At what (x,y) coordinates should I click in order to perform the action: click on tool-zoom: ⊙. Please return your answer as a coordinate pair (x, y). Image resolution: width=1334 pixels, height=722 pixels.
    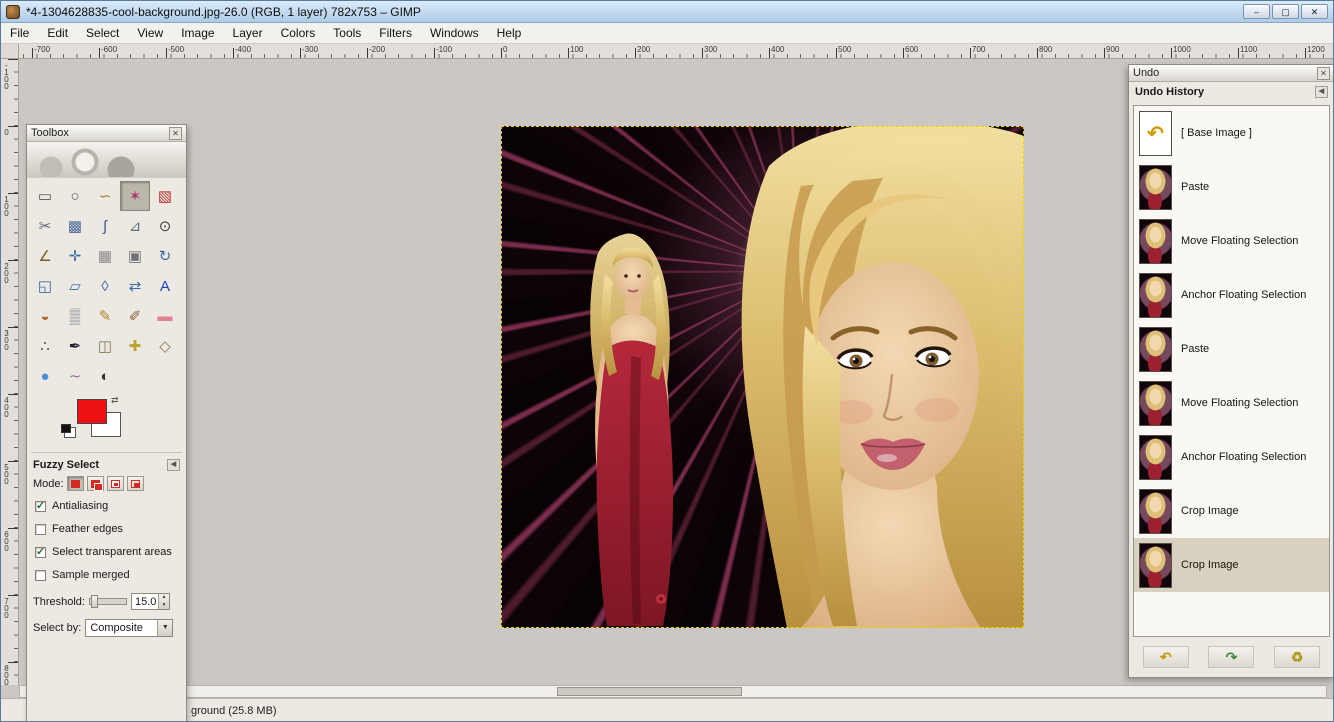
    Looking at the image, I should click on (165, 226).